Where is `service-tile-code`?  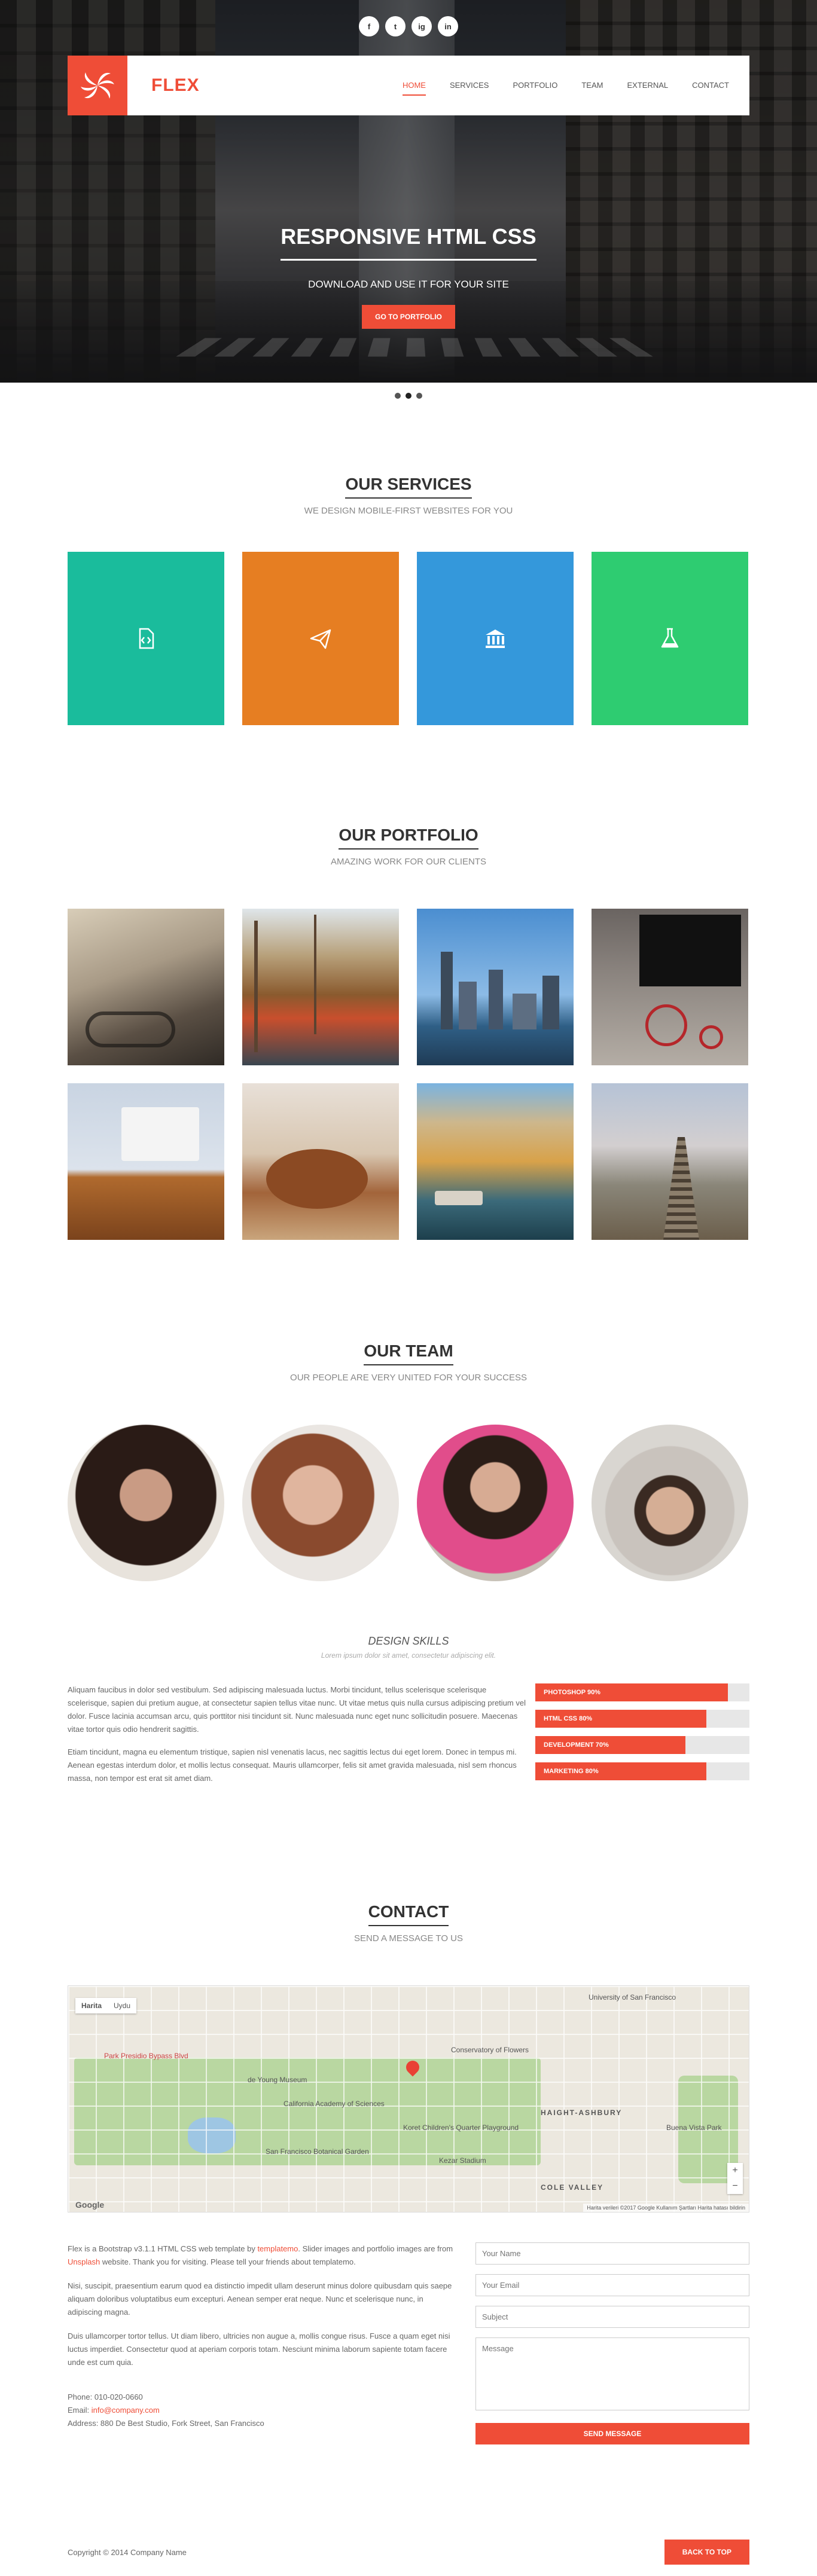
service-tile-code is located at coordinates (146, 639).